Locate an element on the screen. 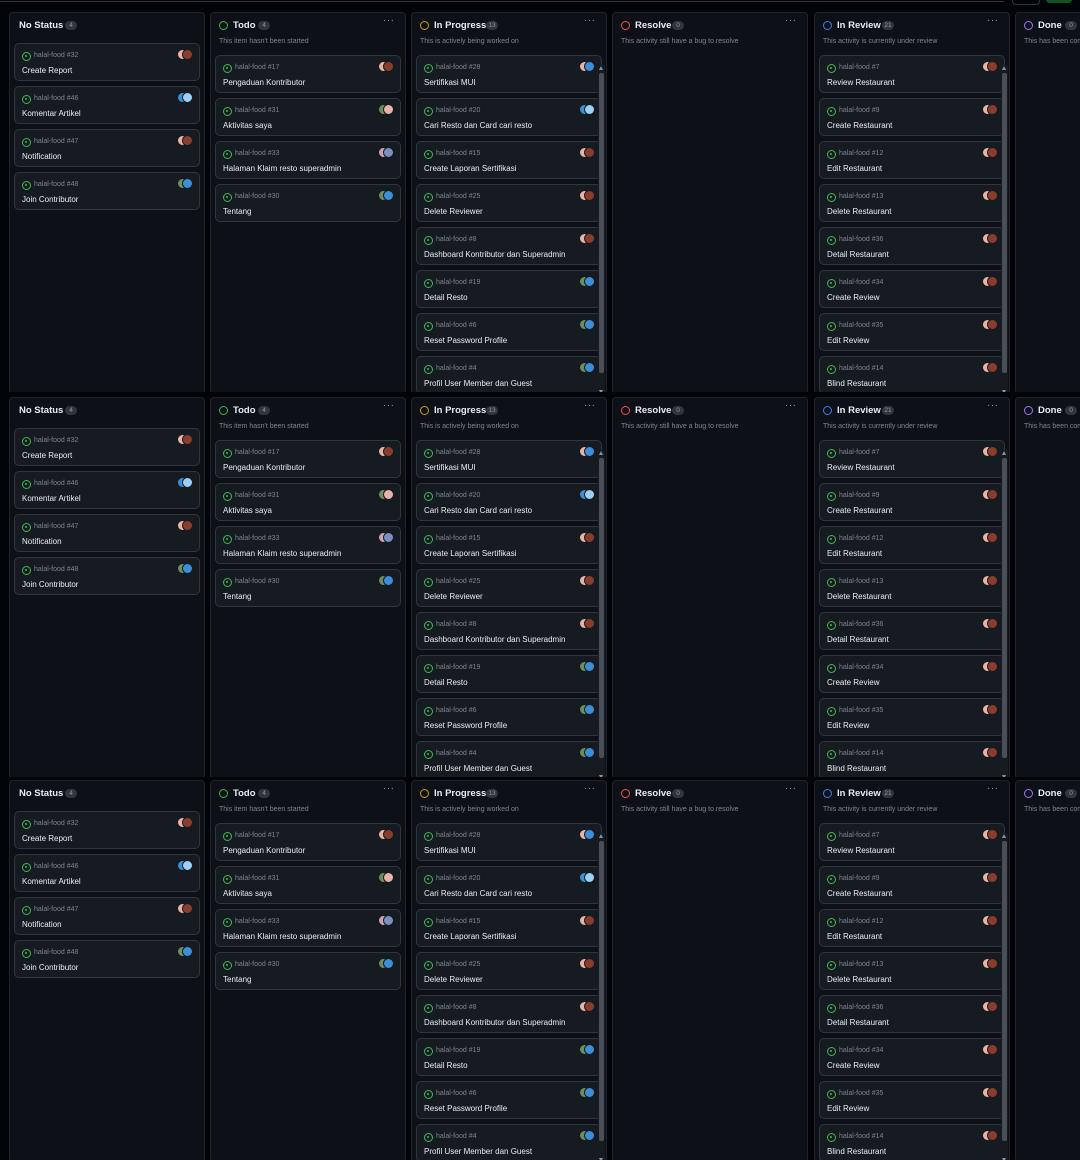  issue-reference: halal-food #4 is located at coordinates (456, 1136).